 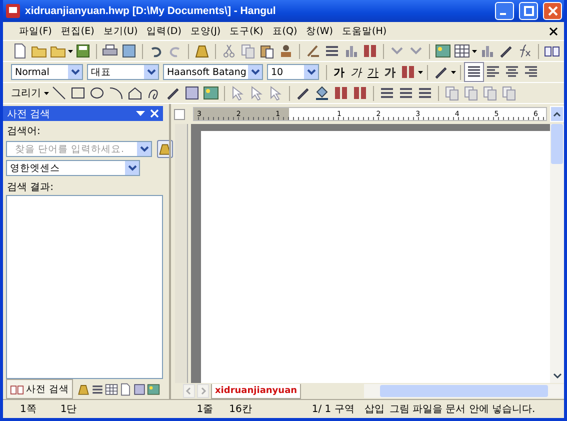 What do you see at coordinates (240, 409) in the screenshot?
I see `status-text: 16칸` at bounding box center [240, 409].